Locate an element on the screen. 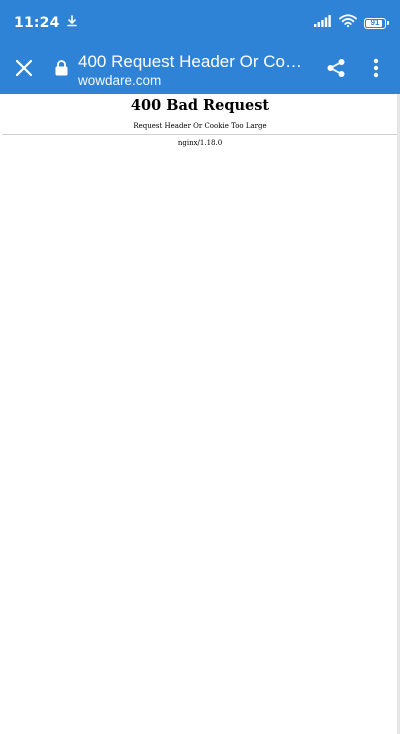 The width and height of the screenshot is (400, 734). share-icon is located at coordinates (336, 70).